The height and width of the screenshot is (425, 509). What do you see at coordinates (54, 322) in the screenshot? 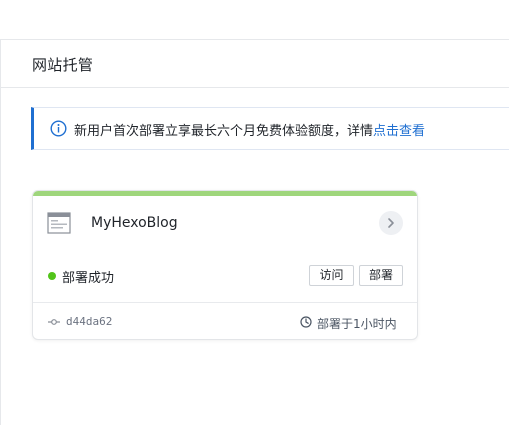
I see `git-commit-icon` at bounding box center [54, 322].